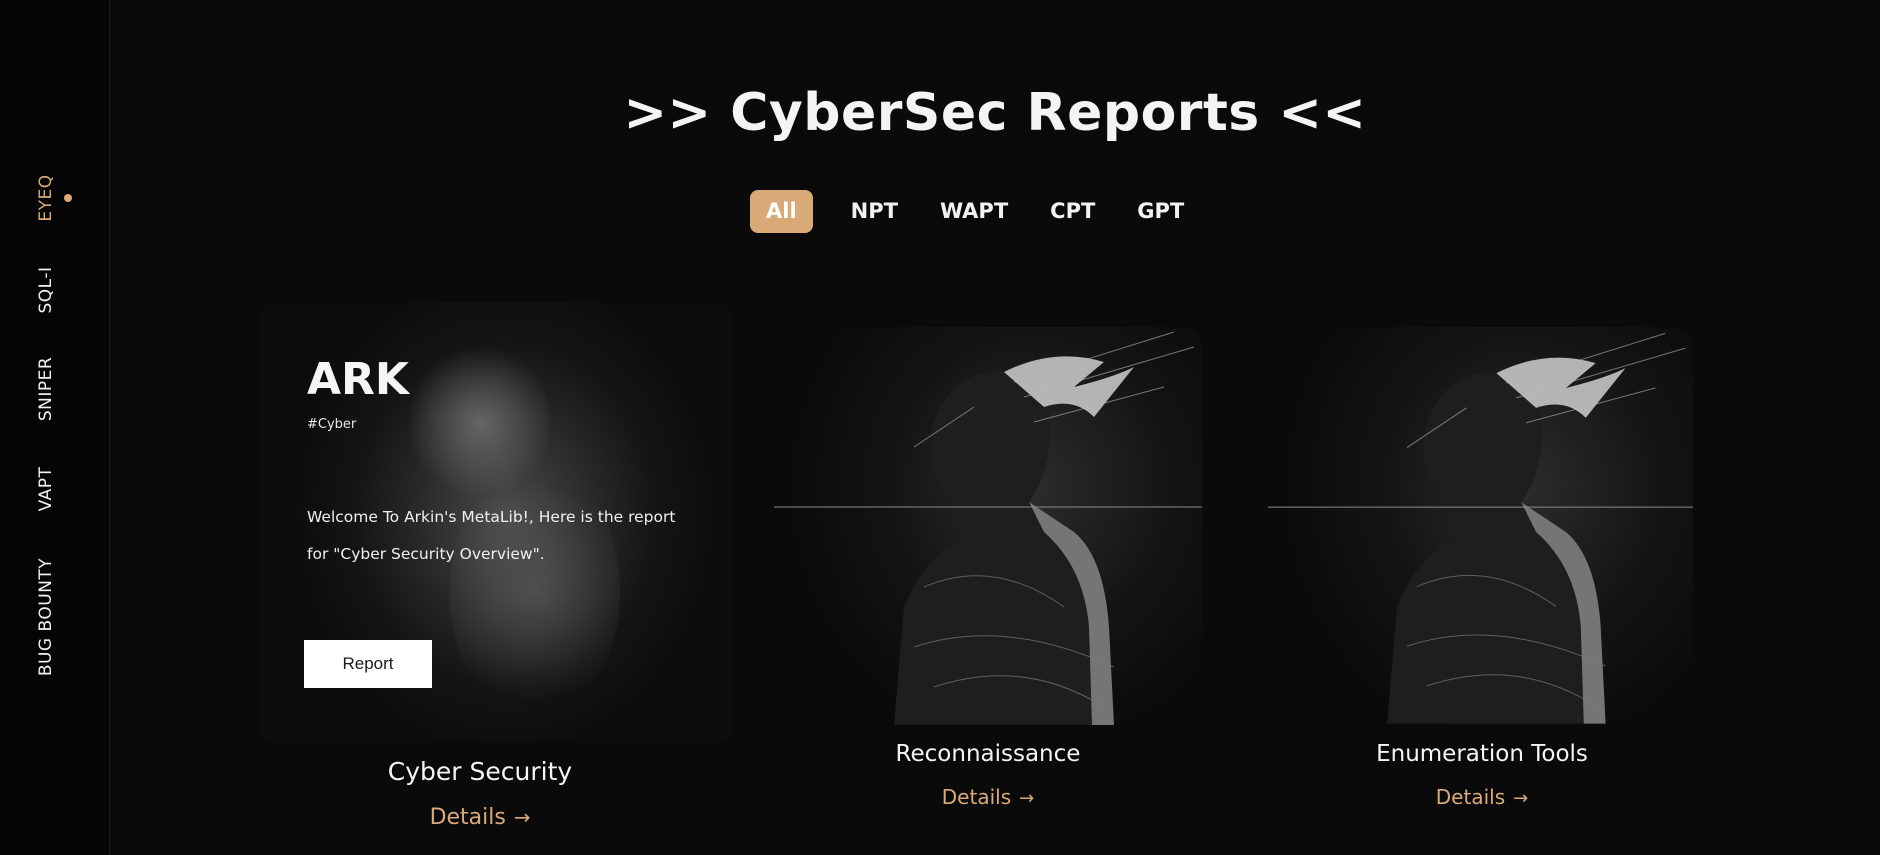 The height and width of the screenshot is (855, 1880). Describe the element at coordinates (46, 489) in the screenshot. I see `sidebar-item-vapt: VAPT` at that location.